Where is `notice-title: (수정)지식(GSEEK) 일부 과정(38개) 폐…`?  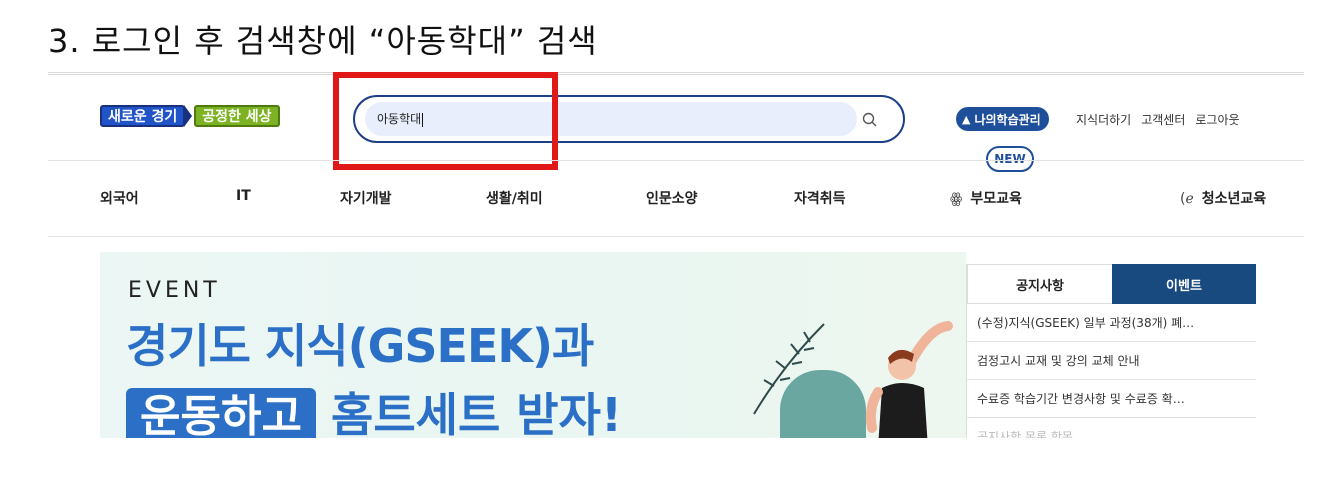 notice-title: (수정)지식(GSEEK) 일부 과정(38개) 폐… is located at coordinates (1086, 323).